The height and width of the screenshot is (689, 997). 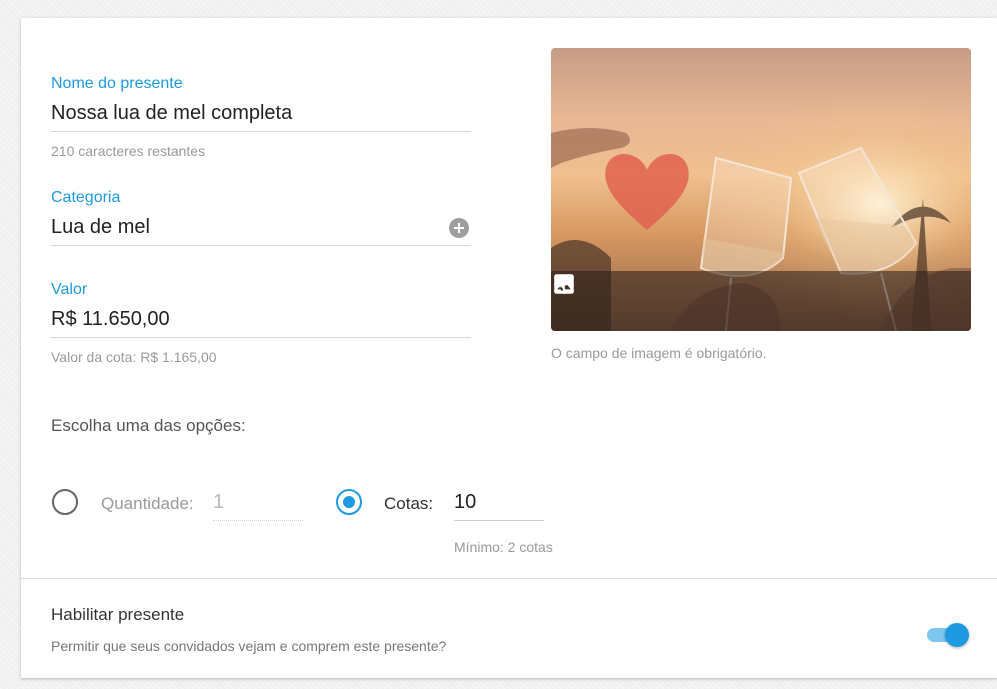 What do you see at coordinates (459, 228) in the screenshot?
I see `add-category-icon` at bounding box center [459, 228].